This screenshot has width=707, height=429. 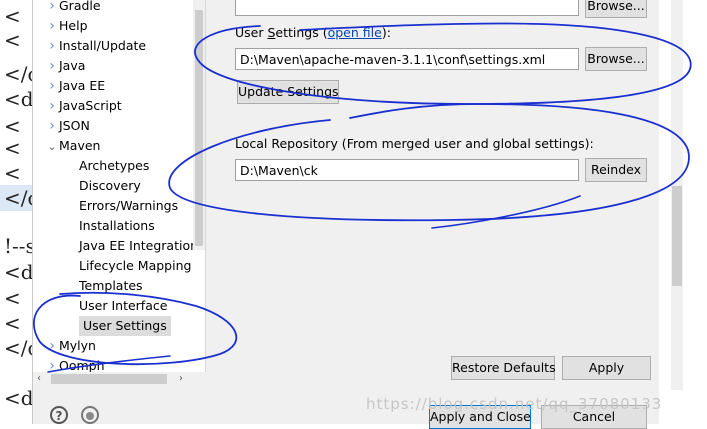 What do you see at coordinates (80, 6) in the screenshot?
I see `tree-item-label: Gradle` at bounding box center [80, 6].